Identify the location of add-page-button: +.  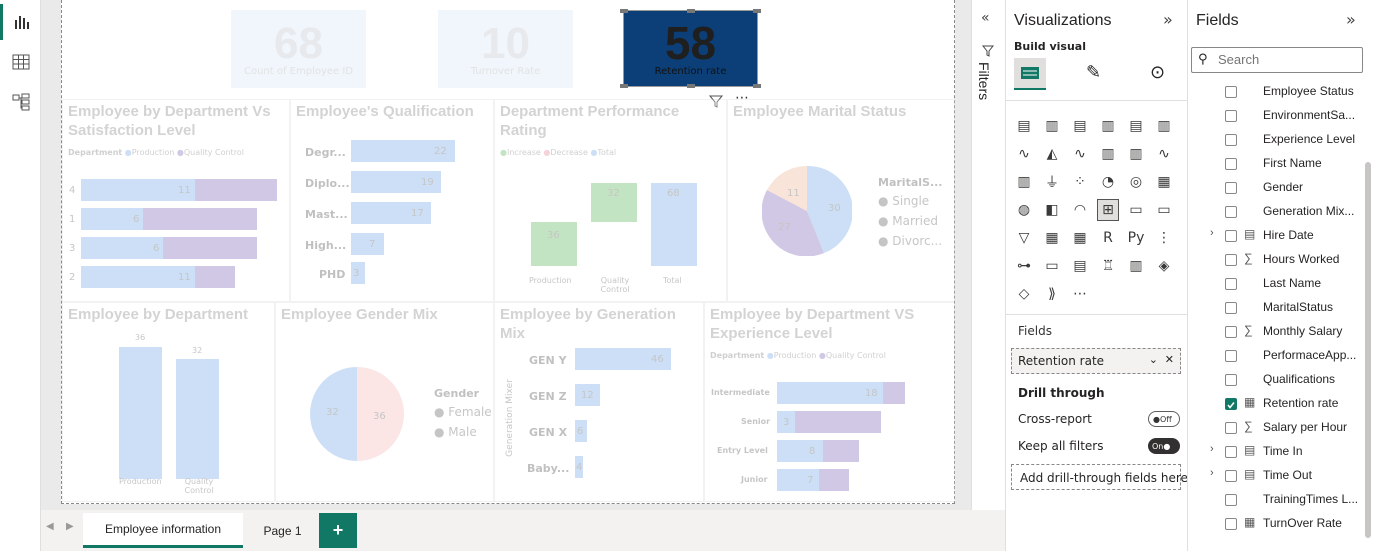
(338, 530).